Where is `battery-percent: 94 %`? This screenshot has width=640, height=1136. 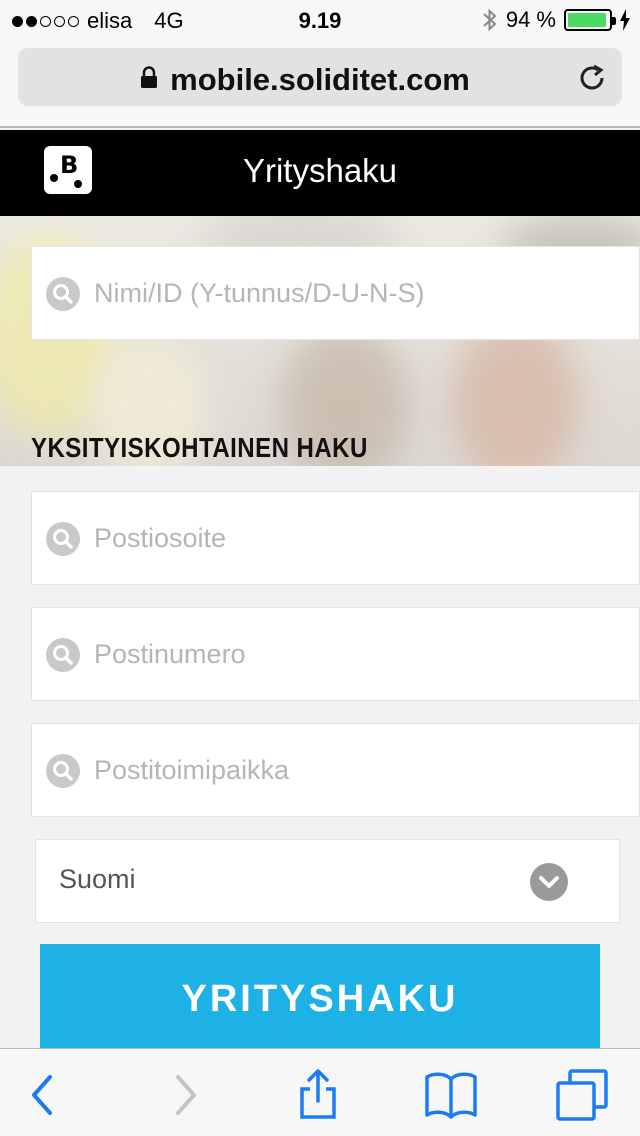 battery-percent: 94 % is located at coordinates (530, 19).